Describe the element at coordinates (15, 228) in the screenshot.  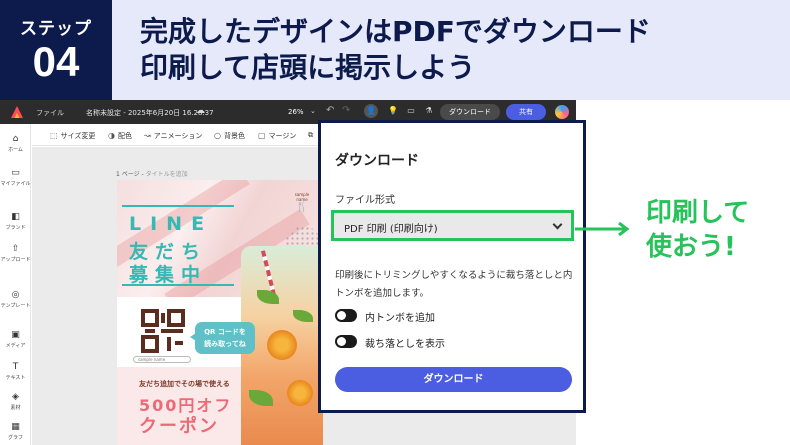
I see `sidebar-item-label: ブランド` at that location.